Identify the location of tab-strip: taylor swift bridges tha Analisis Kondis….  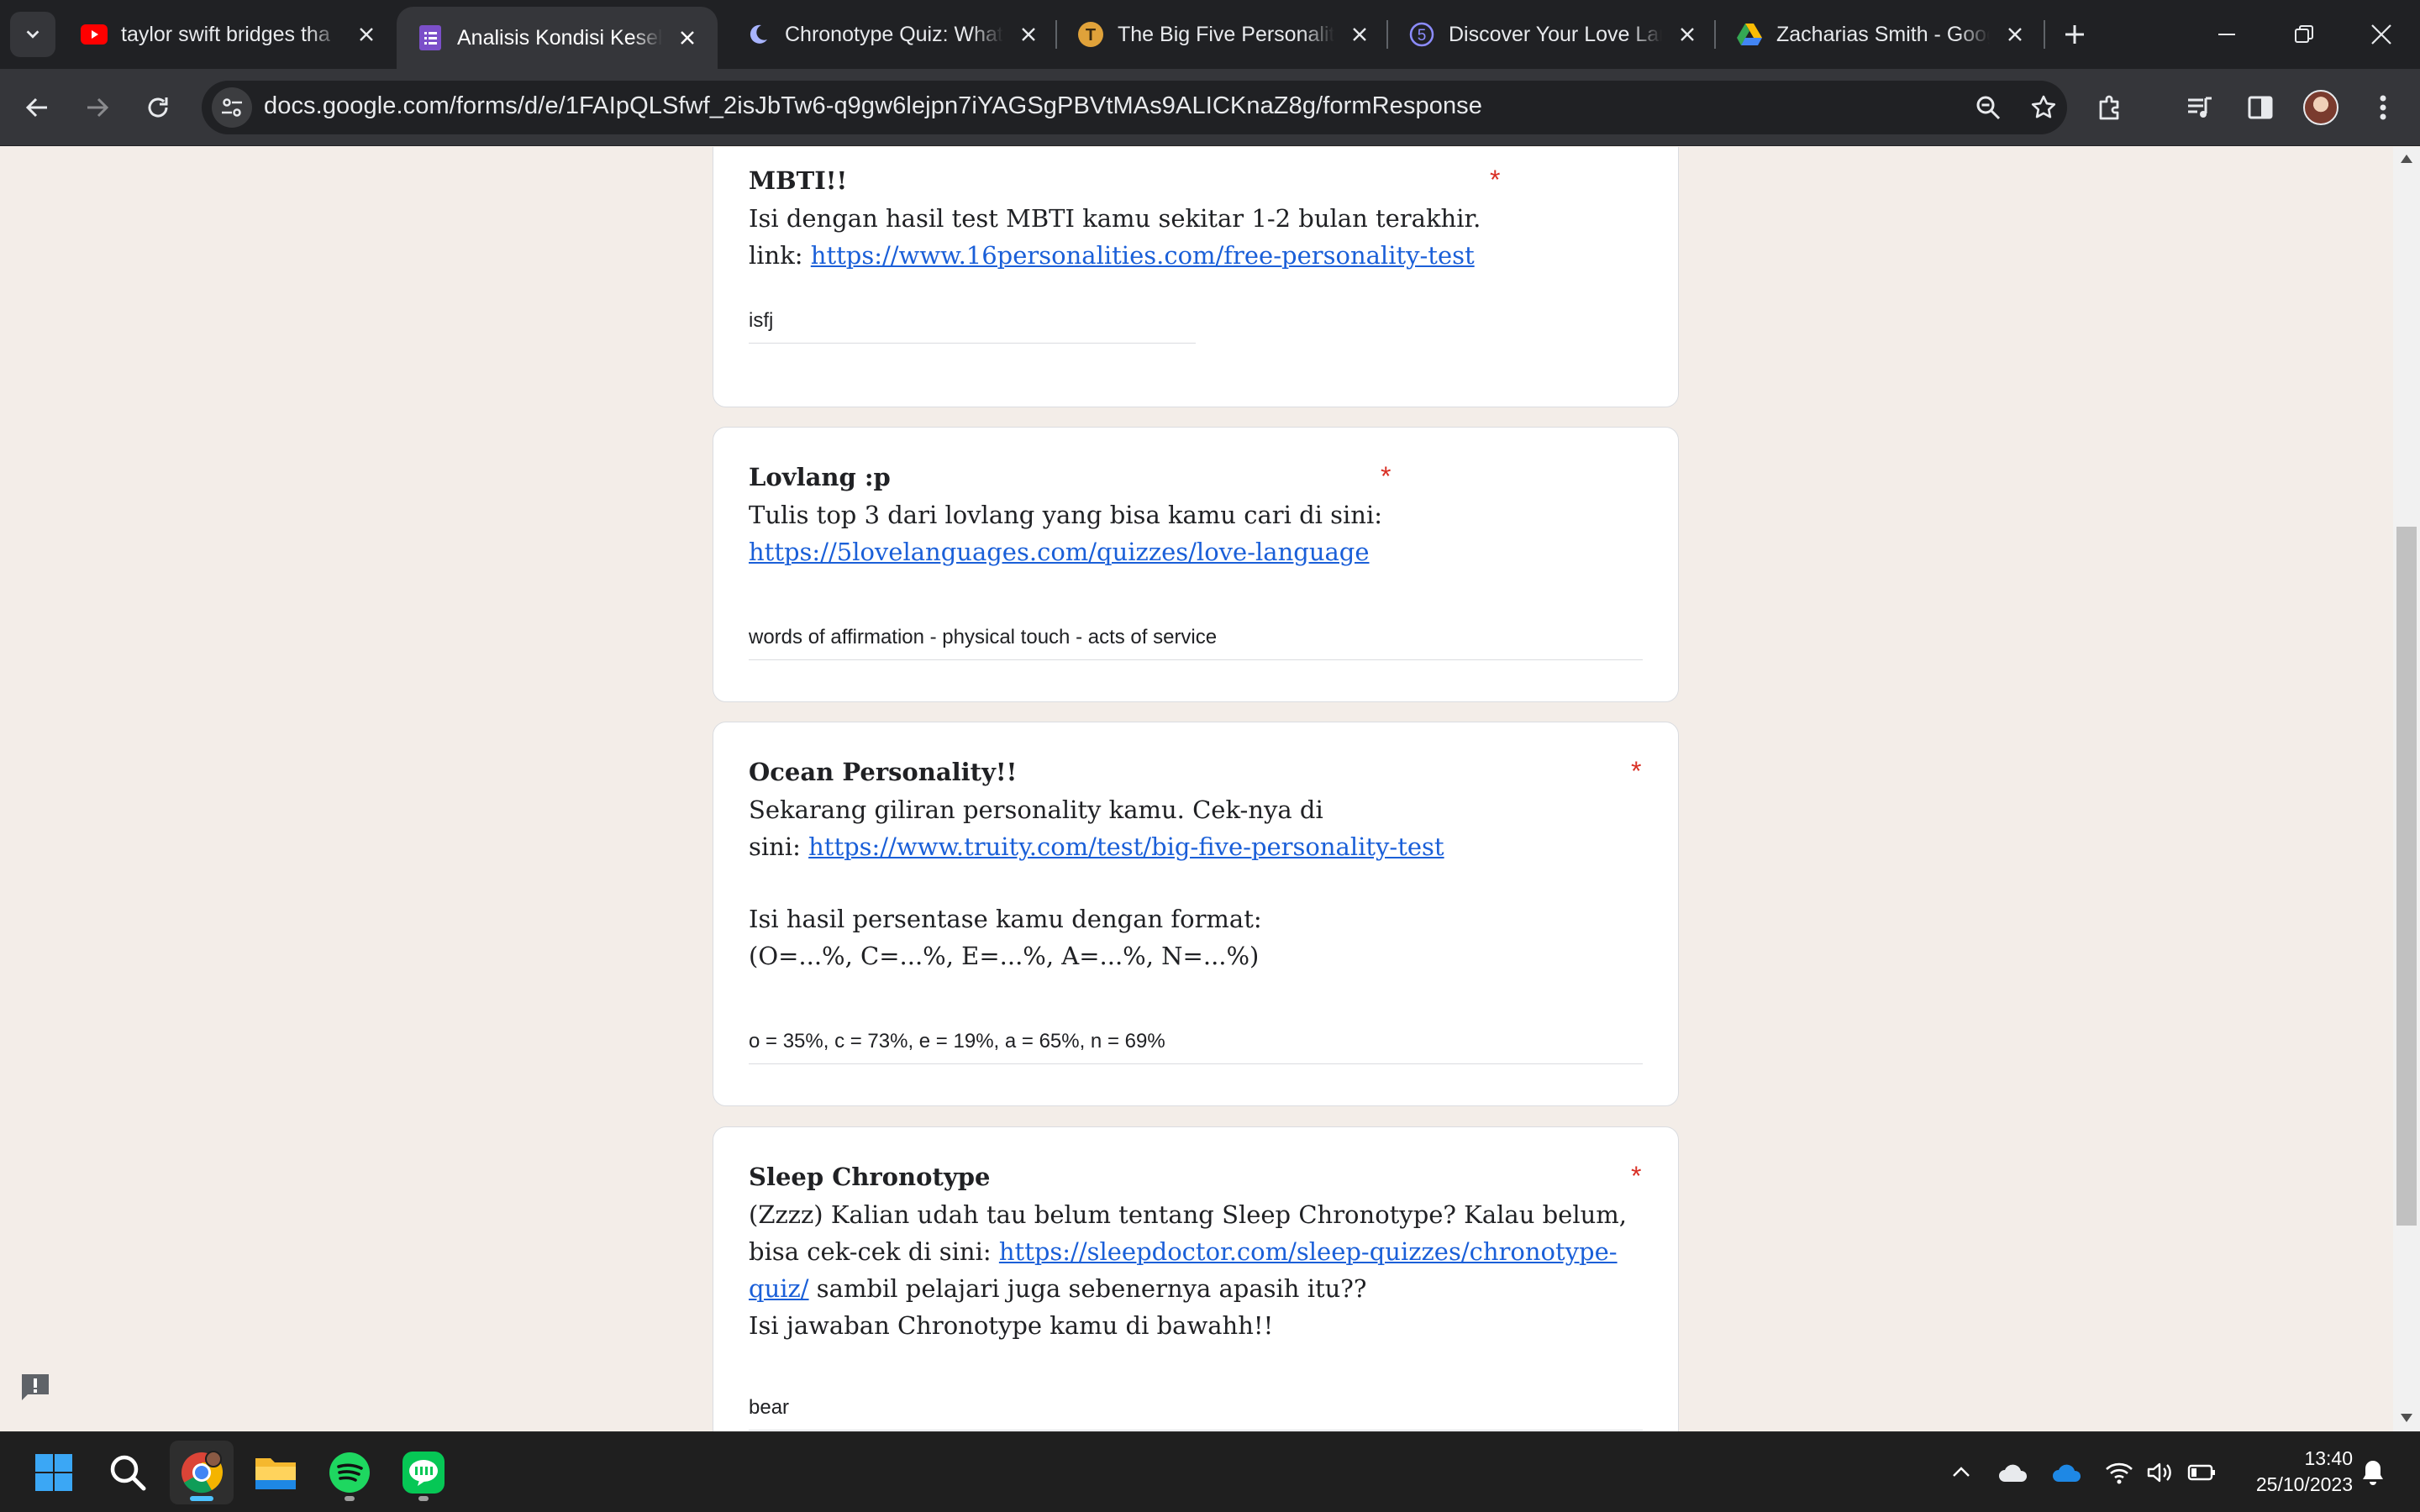
(1210, 34).